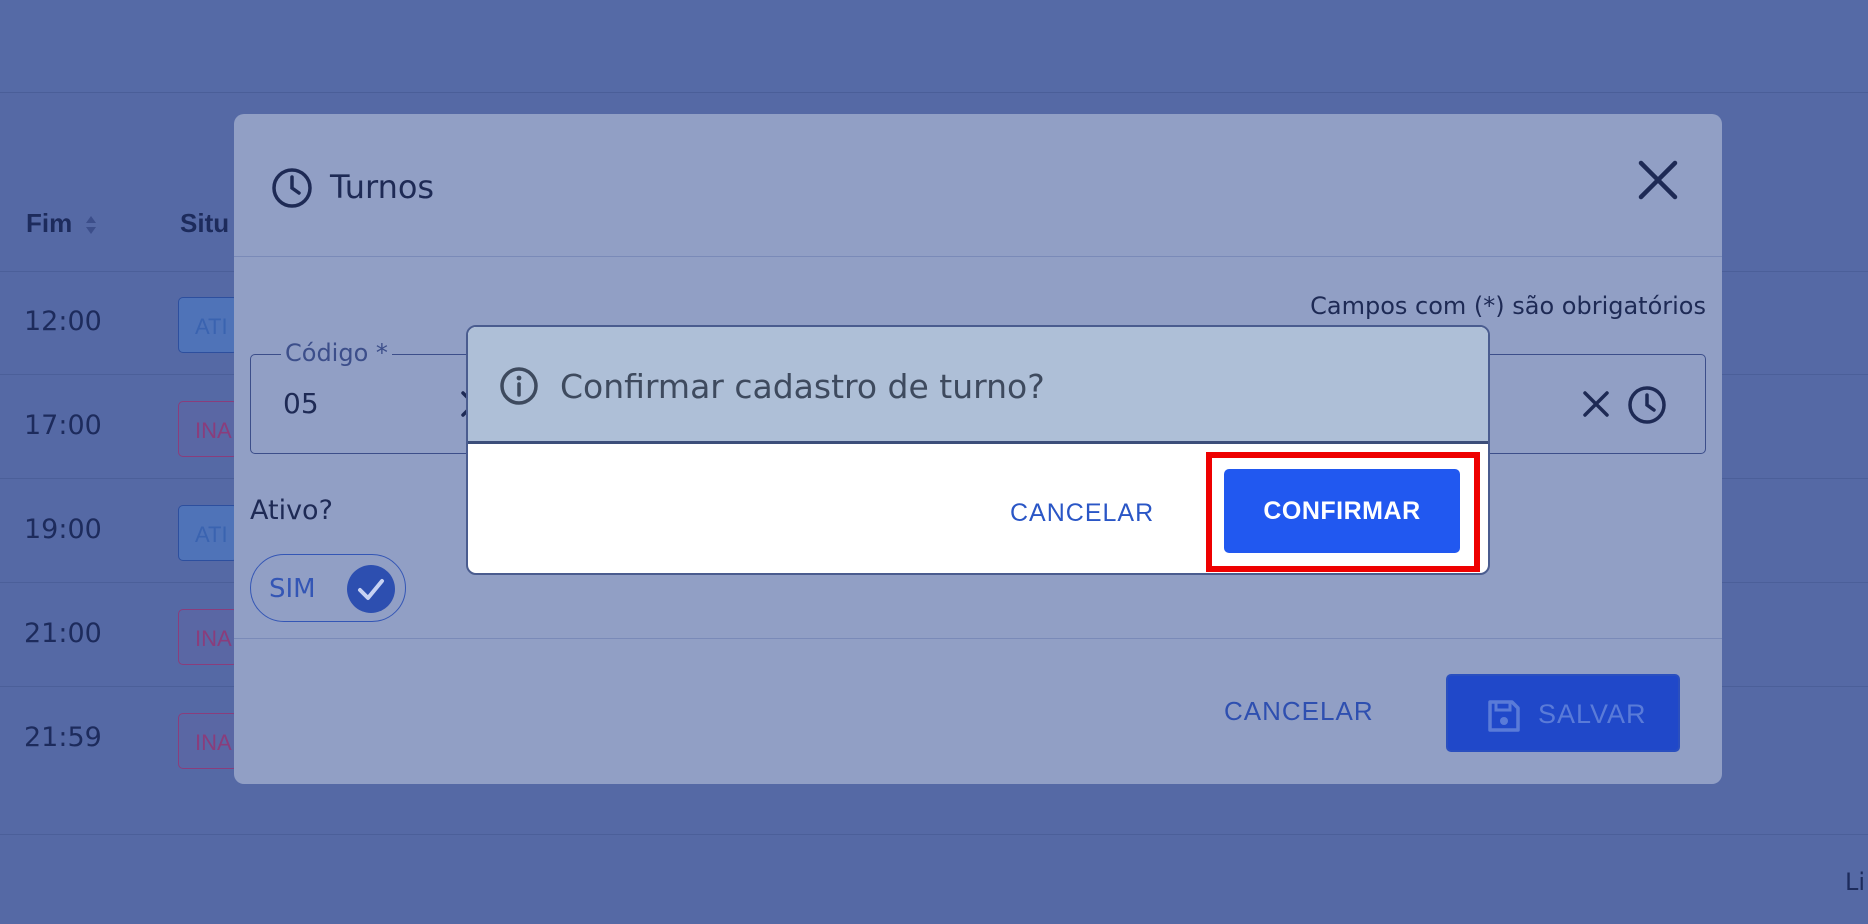  What do you see at coordinates (63, 633) in the screenshot?
I see `table-row-fim: 21:00` at bounding box center [63, 633].